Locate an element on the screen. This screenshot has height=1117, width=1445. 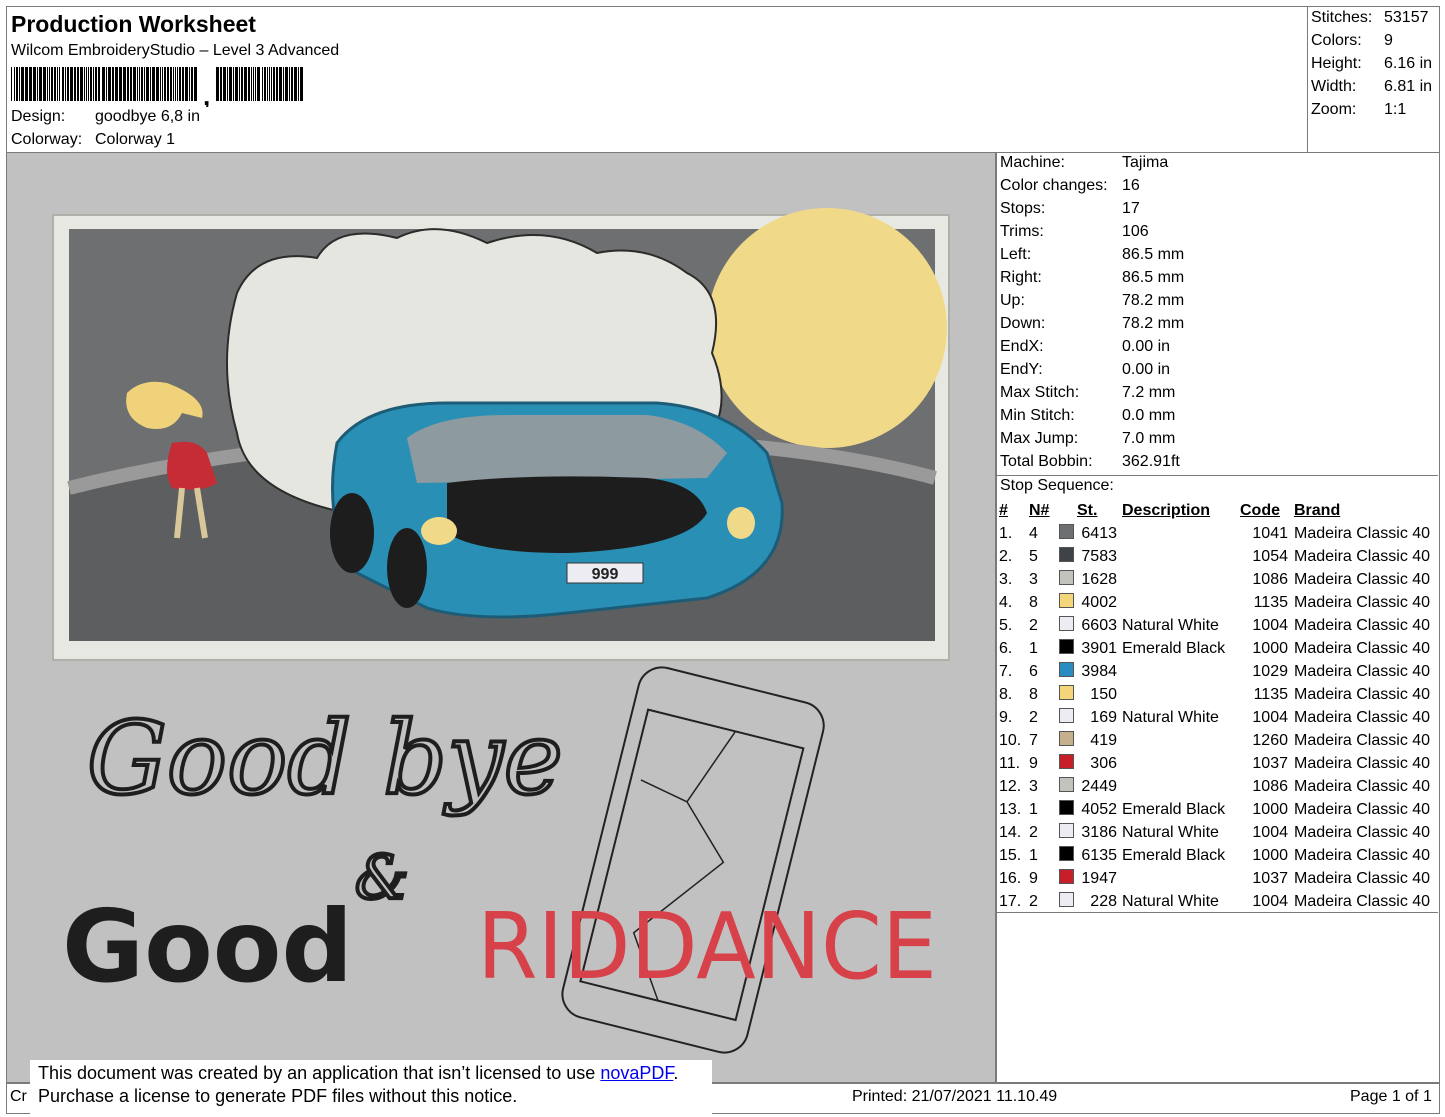
min-stitch-value: 0.0 mm is located at coordinates (1149, 415).